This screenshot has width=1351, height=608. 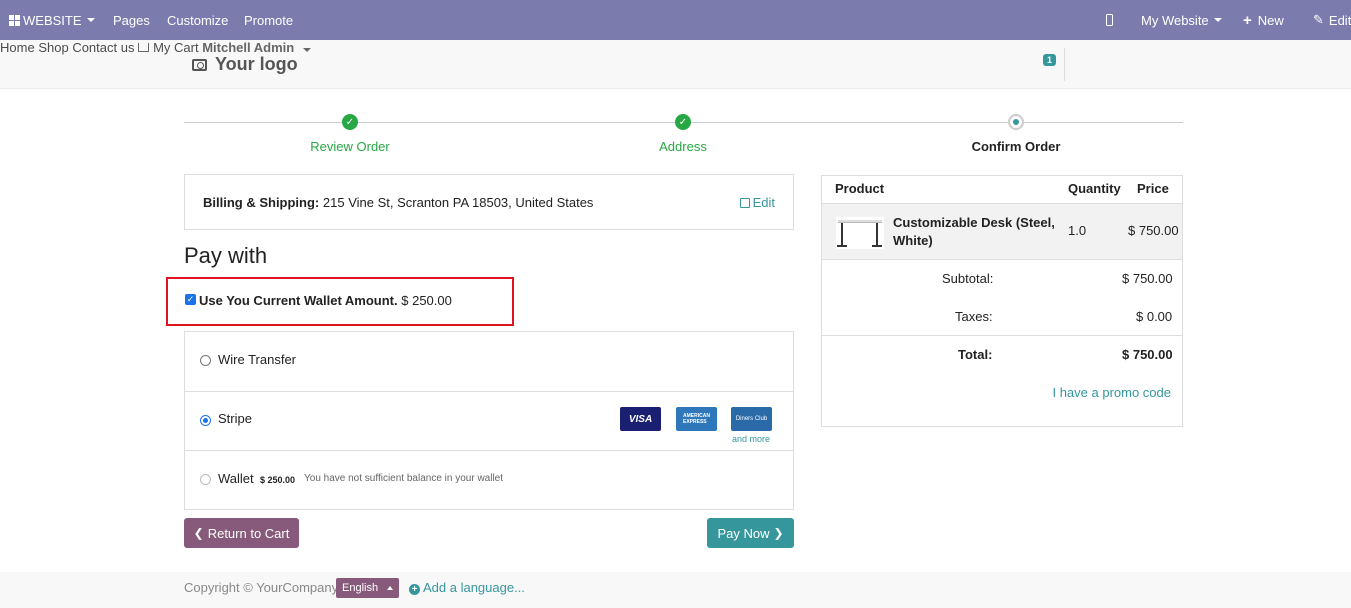 I want to click on my-website-menu: My Website, so click(x=1181, y=20).